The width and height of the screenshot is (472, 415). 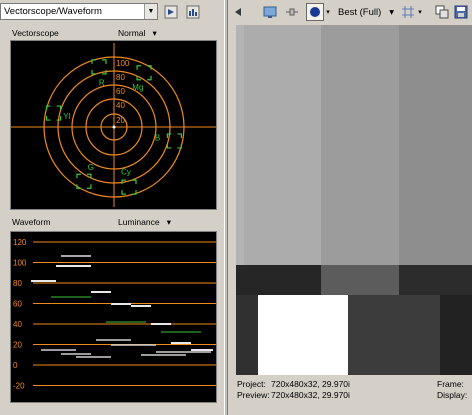 I want to click on waveform-y-label: 0, so click(x=15, y=365).